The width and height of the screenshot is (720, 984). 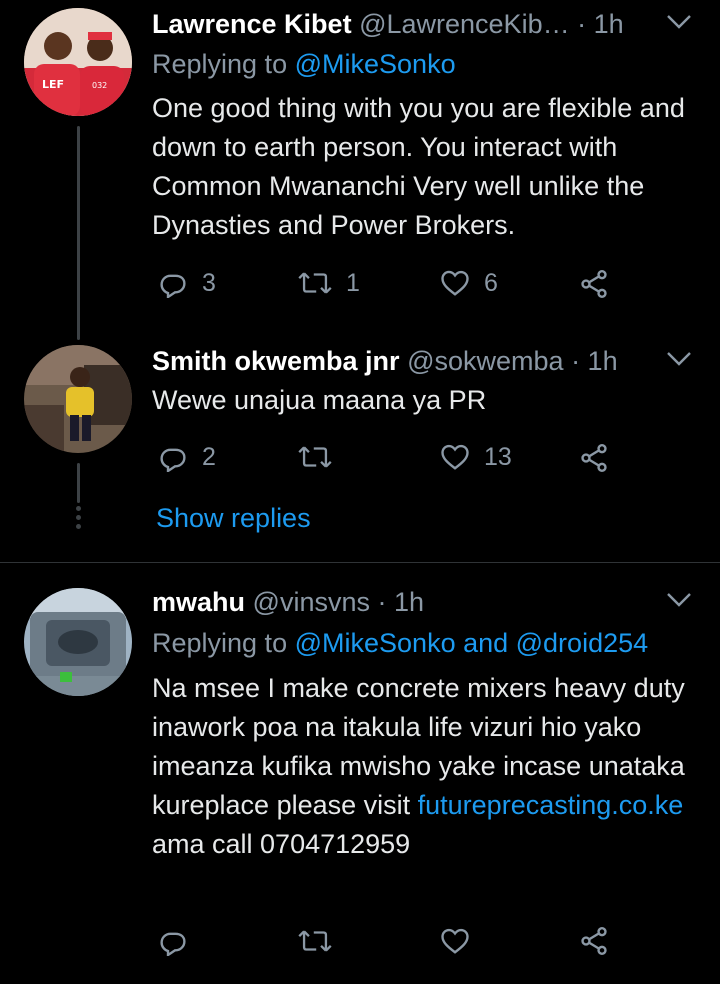 I want to click on tweet-header: mwahu @vinsvns · 1h, so click(x=288, y=602).